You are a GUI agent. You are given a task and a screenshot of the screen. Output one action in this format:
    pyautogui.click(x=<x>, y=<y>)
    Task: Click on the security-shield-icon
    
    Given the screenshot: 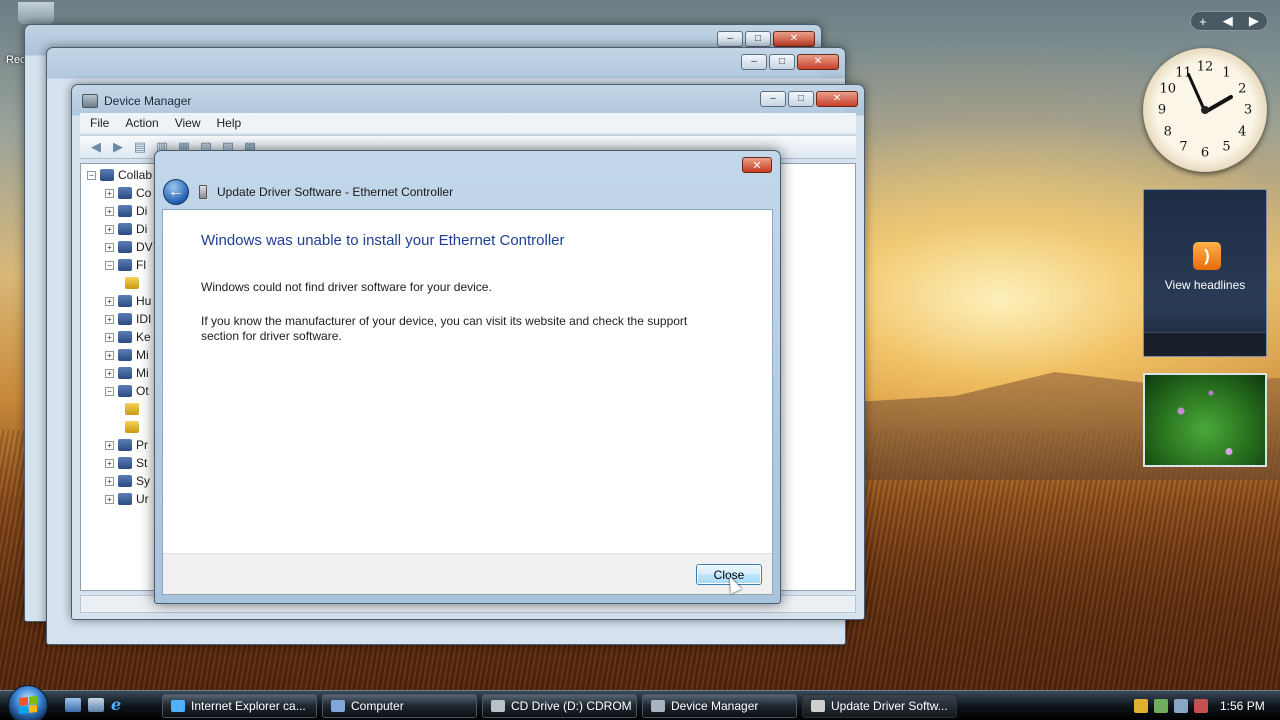 What is the action you would take?
    pyautogui.click(x=1141, y=706)
    